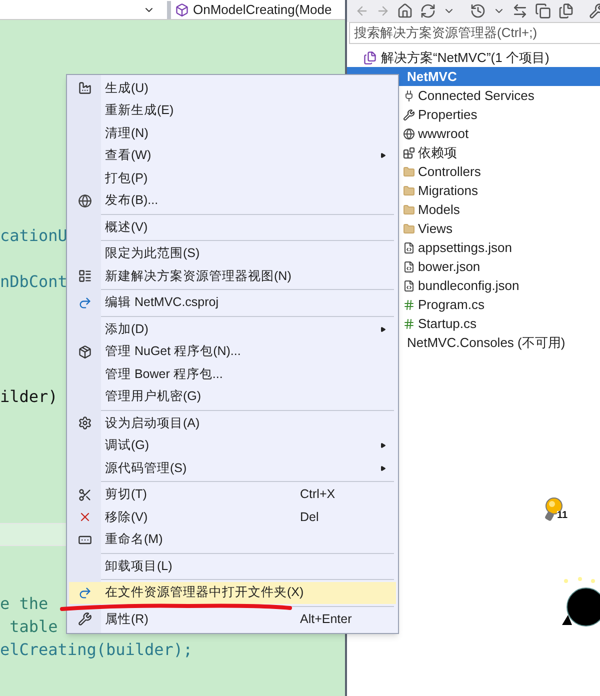 This screenshot has width=600, height=696. I want to click on menu-item: 管理用户机密(G), so click(232, 397).